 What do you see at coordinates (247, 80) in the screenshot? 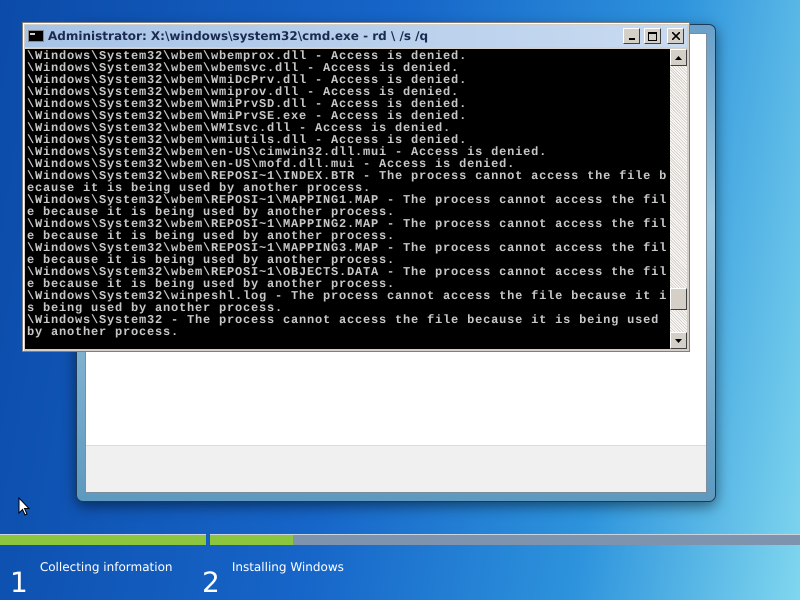
I see `console-line: \Windows\System32\wbem\WmiDcPrv.dll - Access is denied.` at bounding box center [247, 80].